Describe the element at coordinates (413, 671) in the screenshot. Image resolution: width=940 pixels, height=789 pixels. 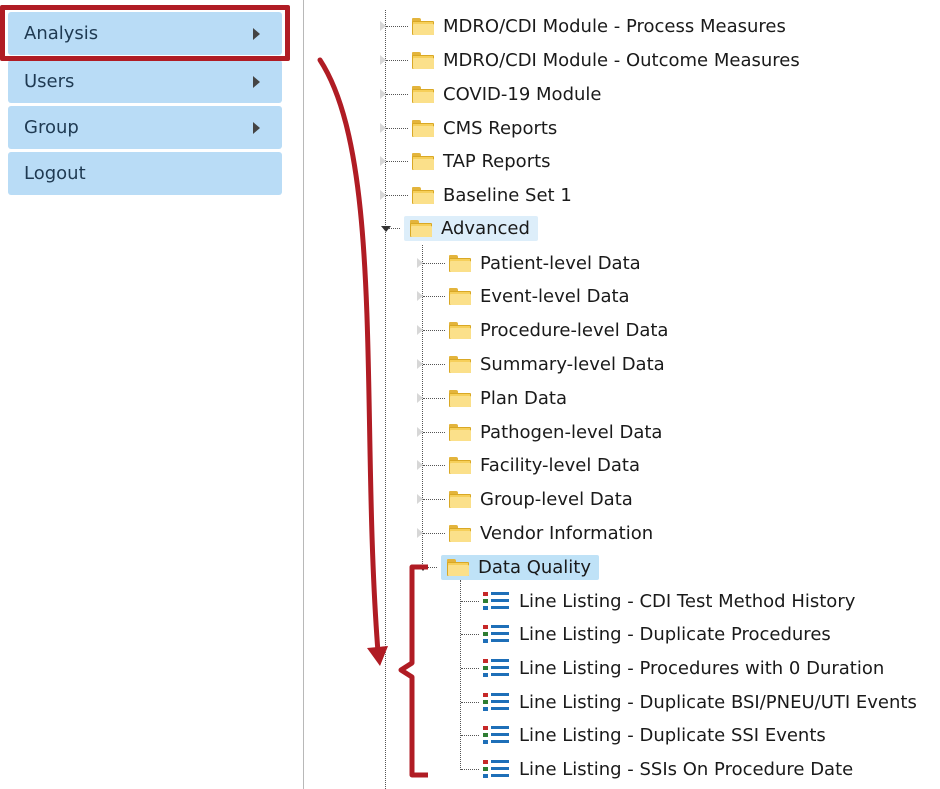
I see `annotation-bracket` at that location.